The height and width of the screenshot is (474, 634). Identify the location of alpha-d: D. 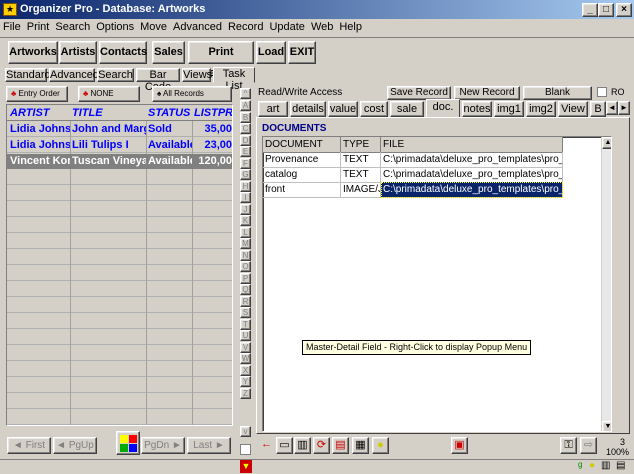
(245, 140).